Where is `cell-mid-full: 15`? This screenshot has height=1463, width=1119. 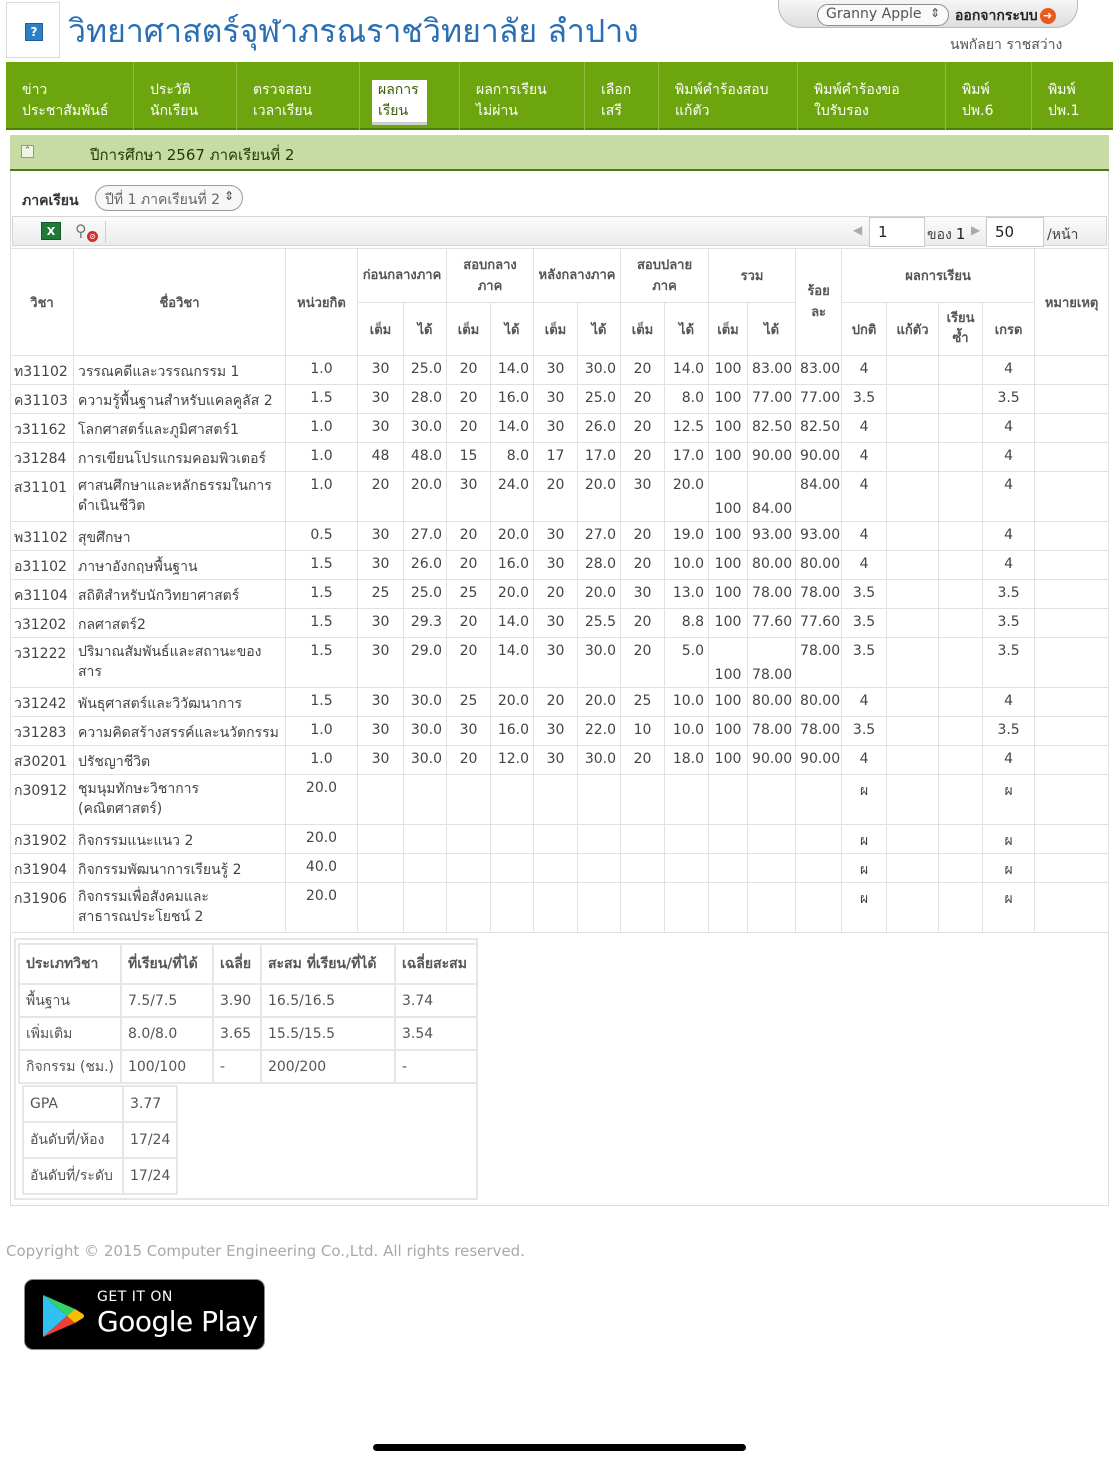
cell-mid-full: 15 is located at coordinates (468, 457).